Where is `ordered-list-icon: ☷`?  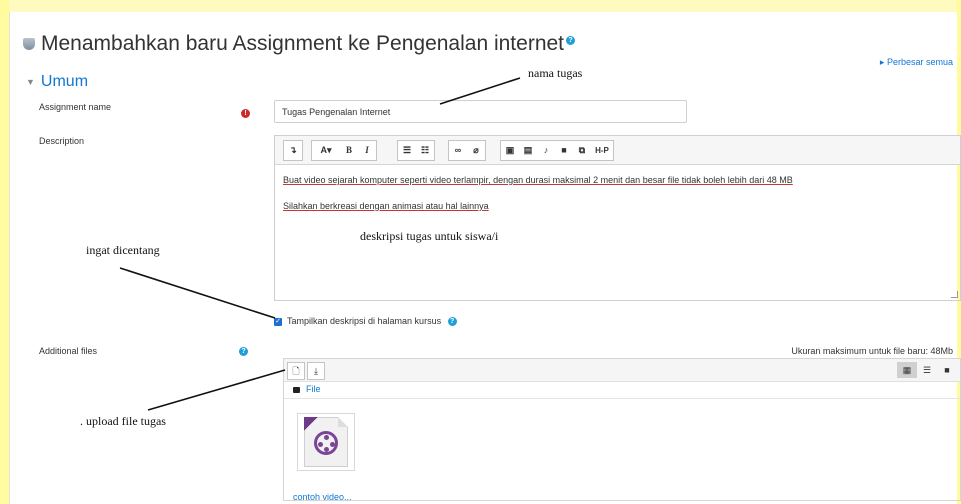 ordered-list-icon: ☷ is located at coordinates (425, 150).